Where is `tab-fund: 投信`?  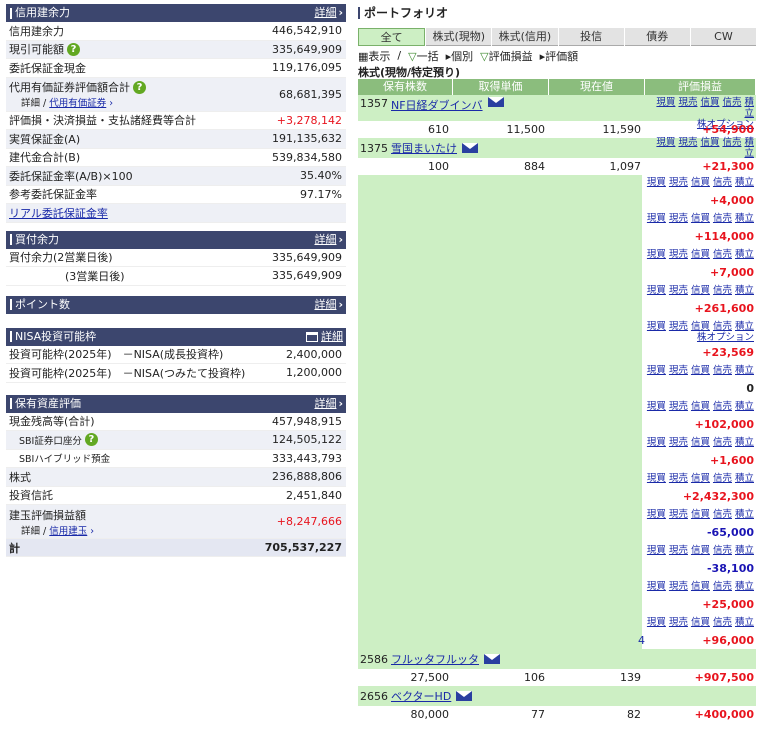 tab-fund: 投信 is located at coordinates (591, 37).